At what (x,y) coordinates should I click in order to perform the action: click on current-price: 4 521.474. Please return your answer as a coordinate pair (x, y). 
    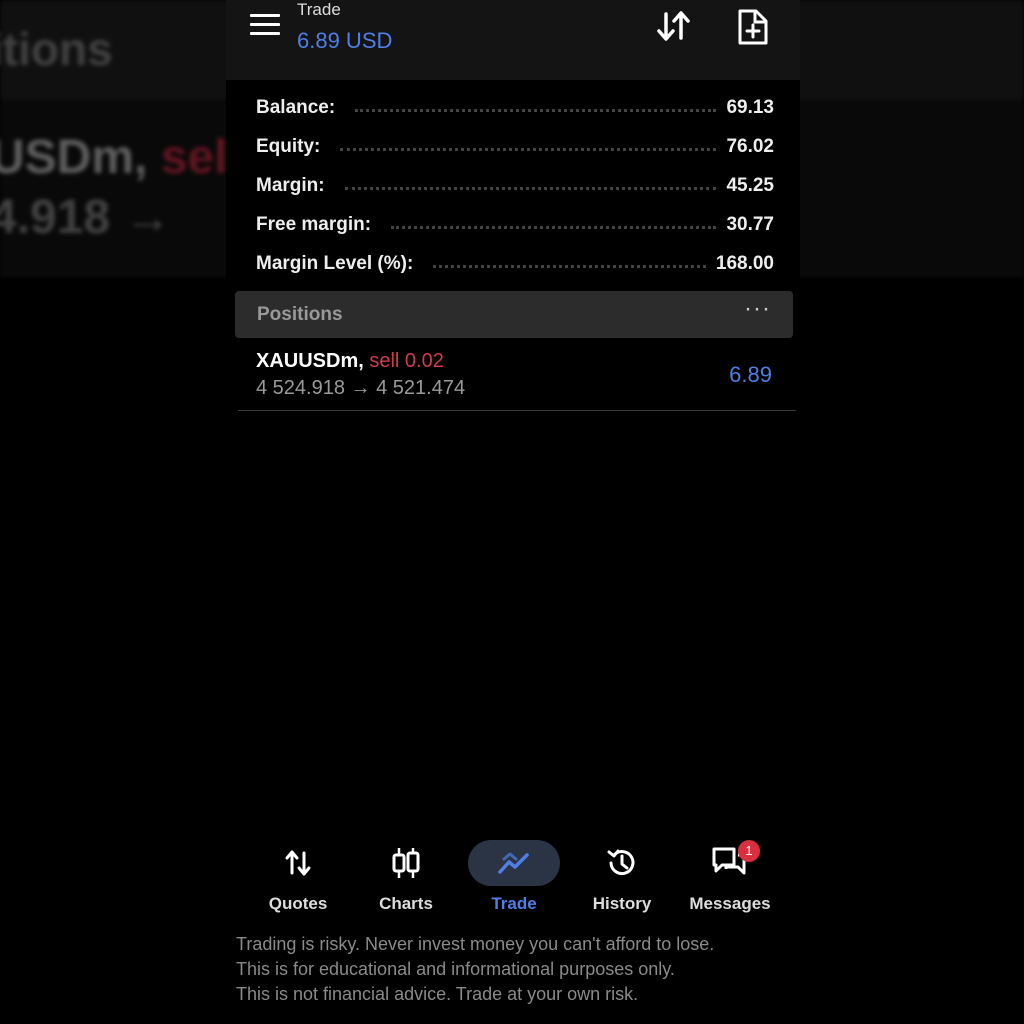
    Looking at the image, I should click on (421, 388).